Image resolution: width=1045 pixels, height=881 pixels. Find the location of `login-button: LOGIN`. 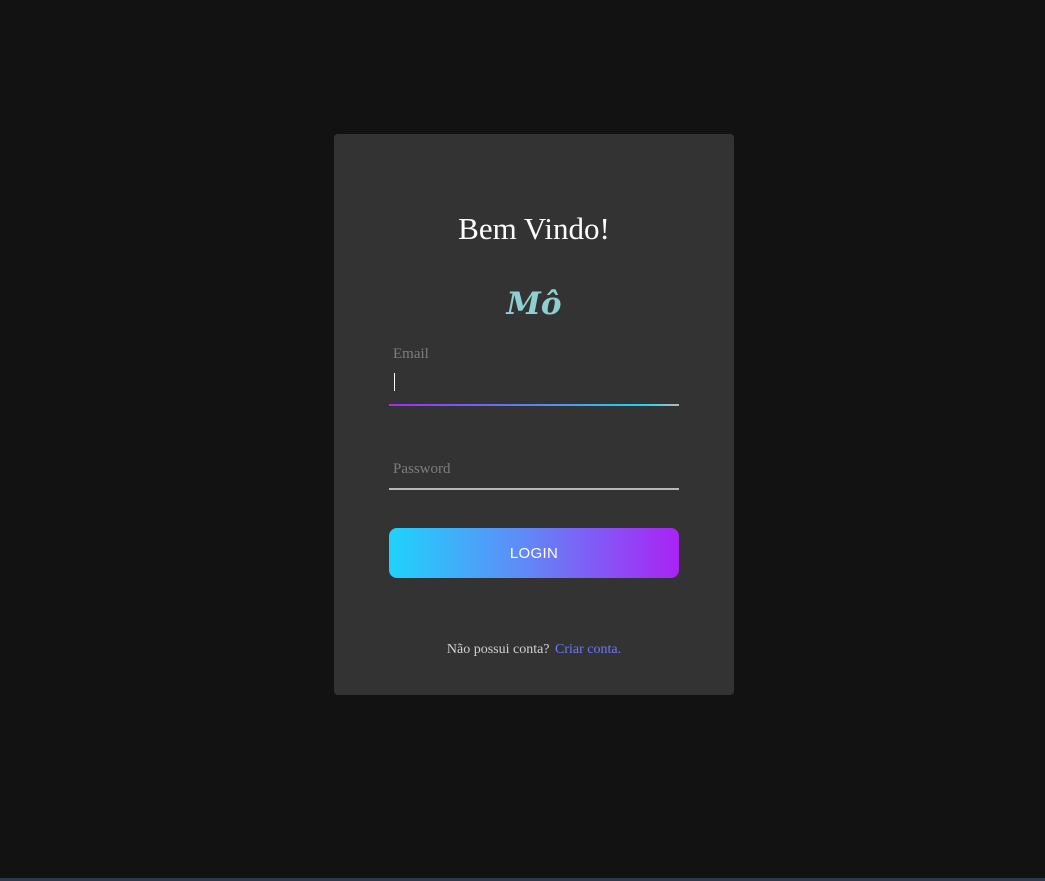

login-button: LOGIN is located at coordinates (534, 553).